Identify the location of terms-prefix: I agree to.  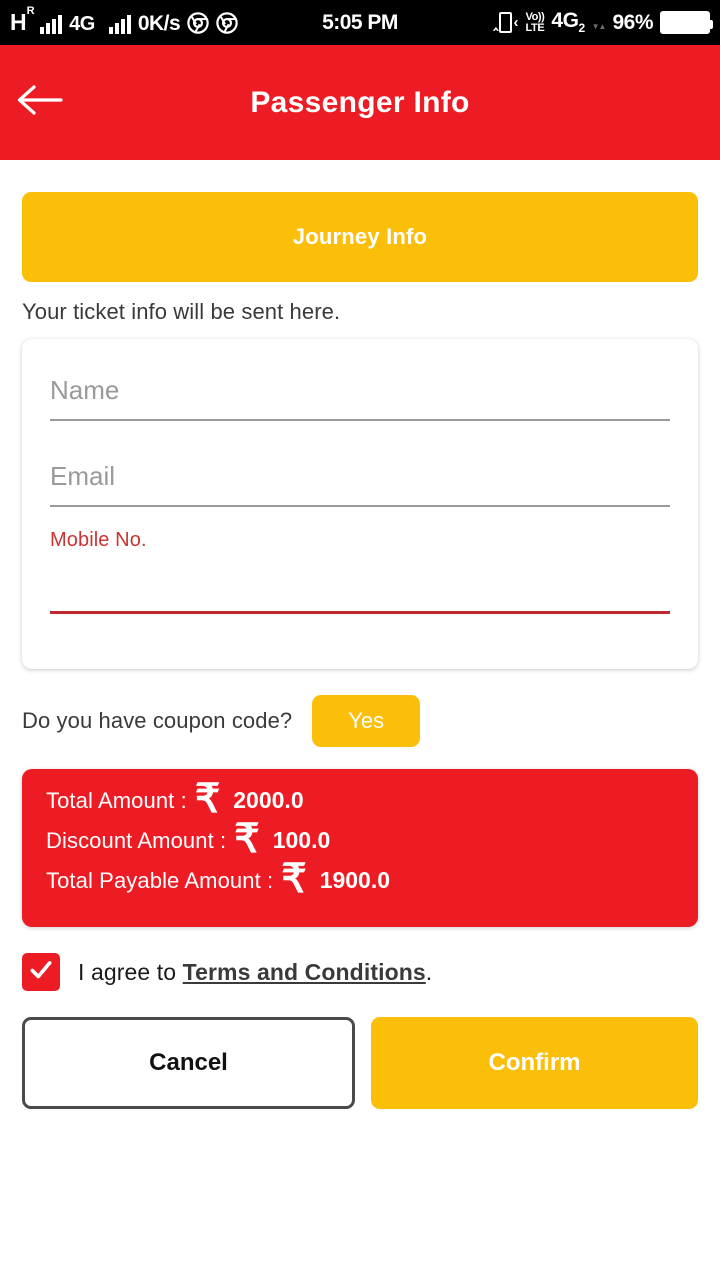
(130, 971).